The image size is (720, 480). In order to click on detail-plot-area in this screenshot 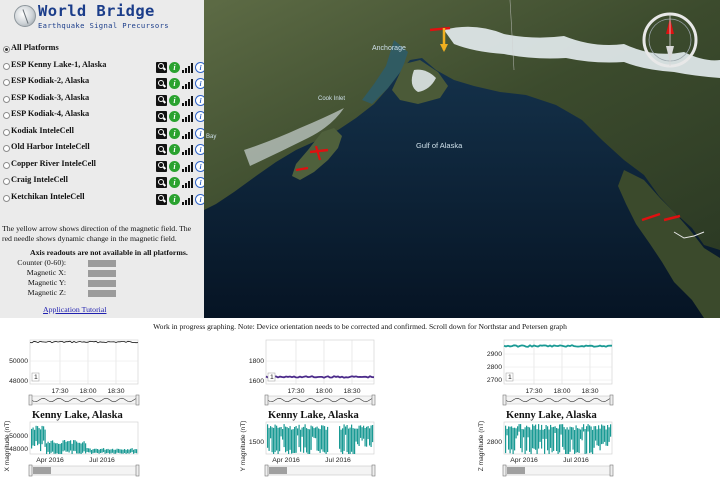, I will do `click(84, 362)`.